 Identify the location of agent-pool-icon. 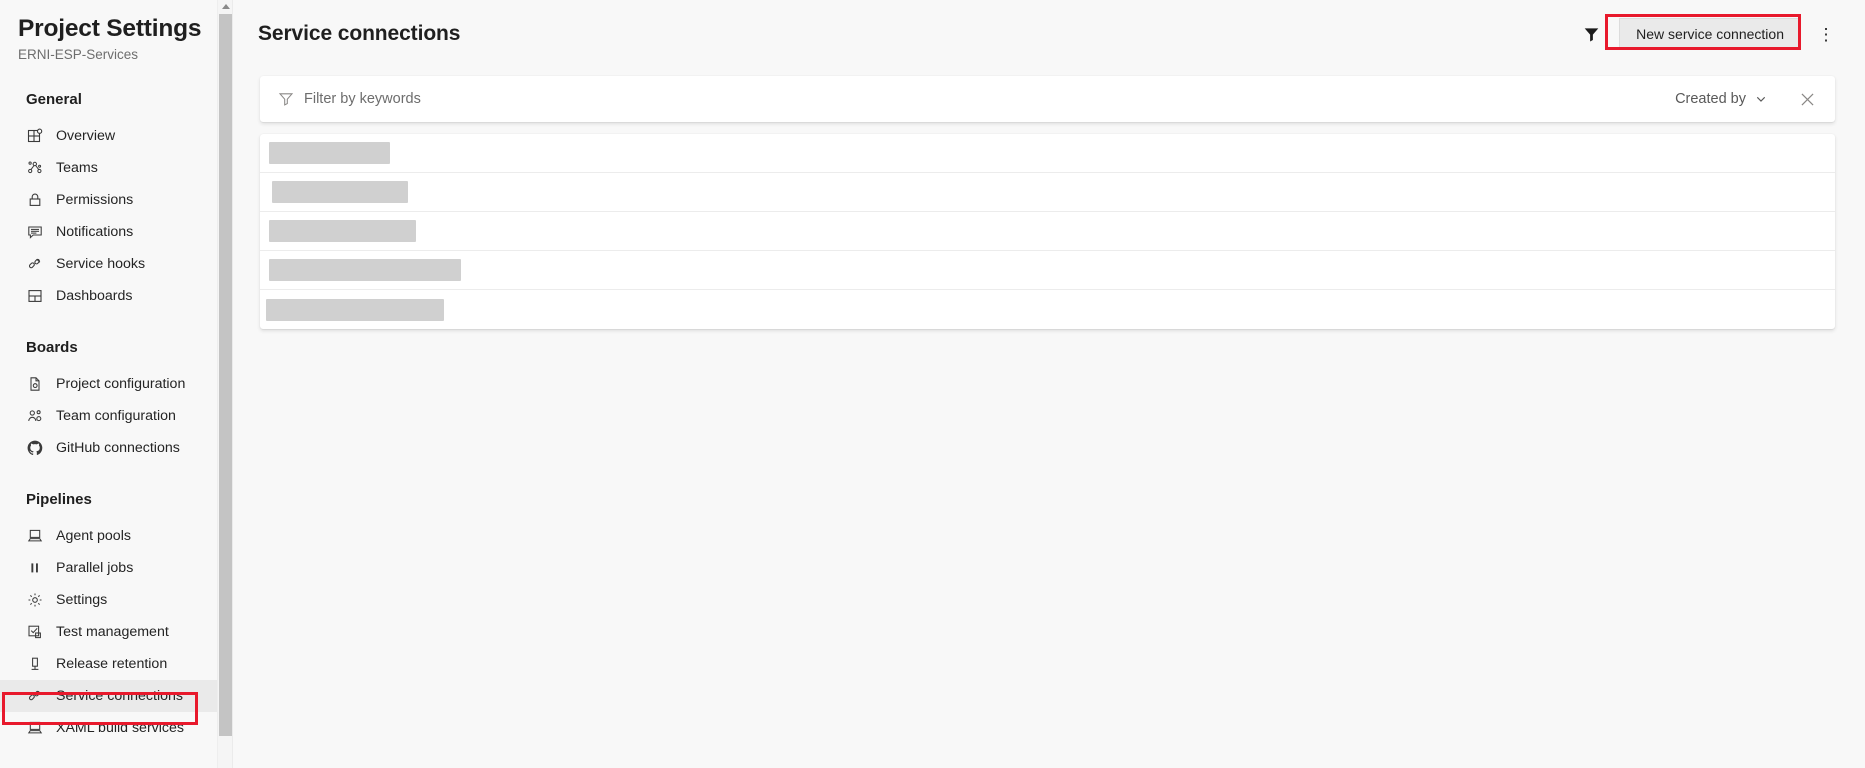
(34, 536).